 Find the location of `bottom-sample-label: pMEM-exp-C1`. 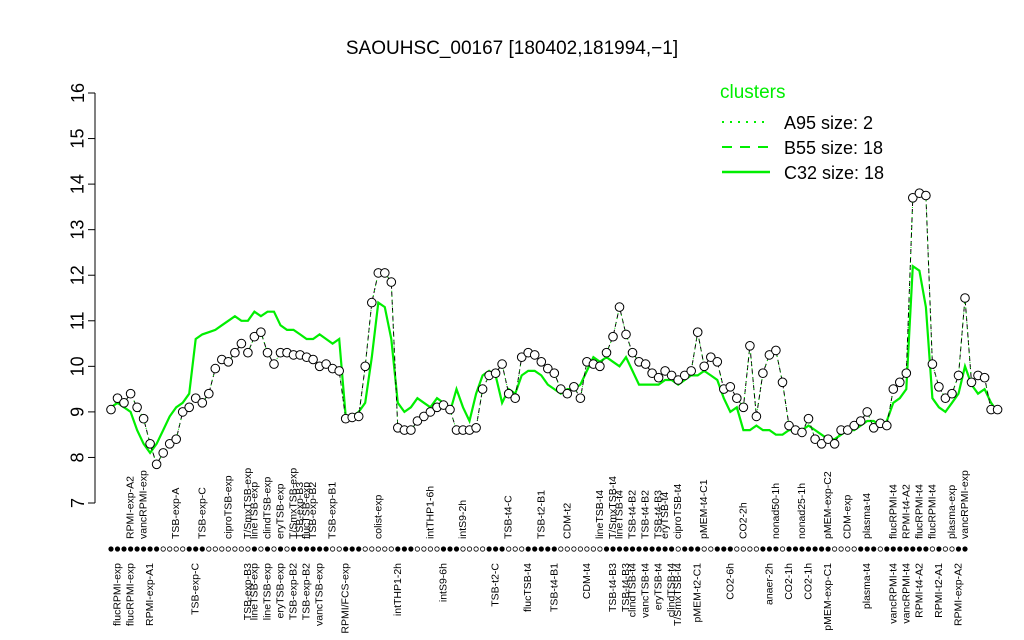

bottom-sample-label: pMEM-exp-C1 is located at coordinates (828, 597).